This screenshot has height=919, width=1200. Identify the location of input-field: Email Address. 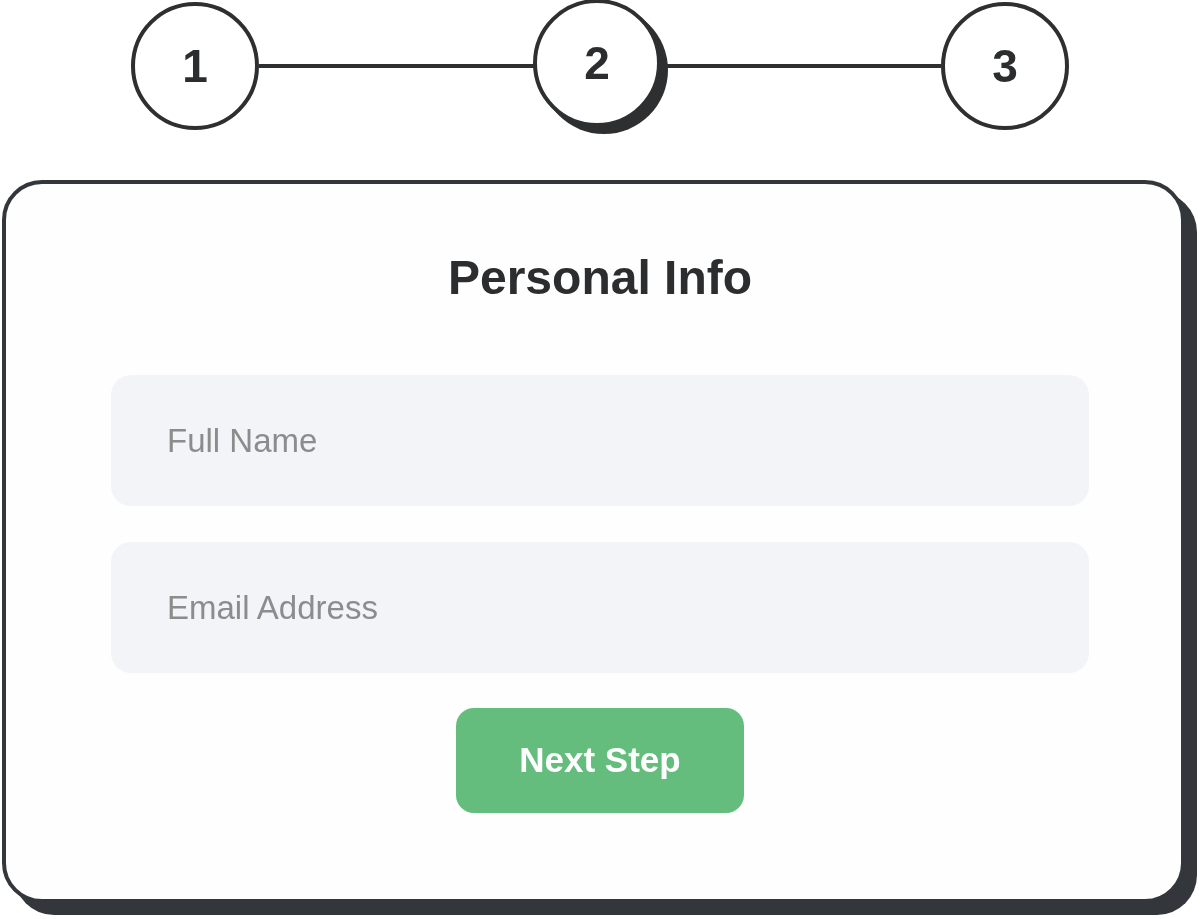
(600, 607).